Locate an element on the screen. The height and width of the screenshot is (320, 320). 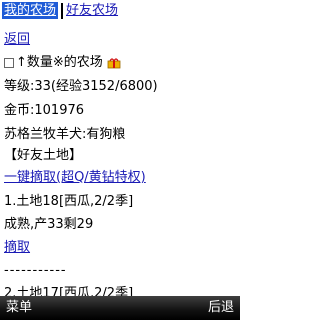
section-title-row: 【好友土地】 is located at coordinates (43, 156).